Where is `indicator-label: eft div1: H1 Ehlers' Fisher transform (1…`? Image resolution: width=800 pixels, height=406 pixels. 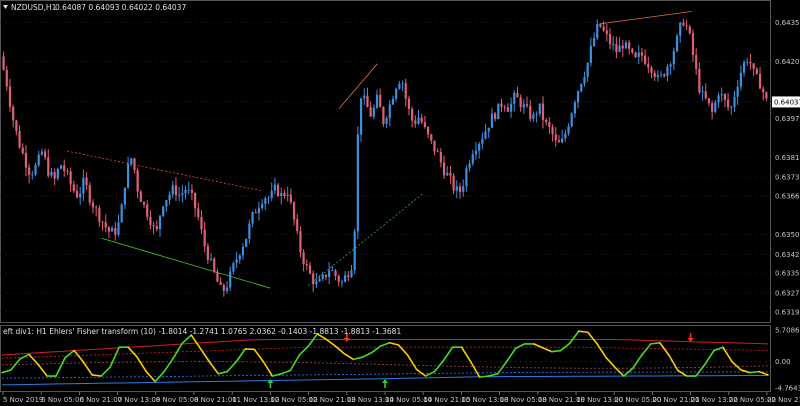
indicator-label: eft div1: H1 Ehlers' Fisher transform (1… is located at coordinates (202, 331).